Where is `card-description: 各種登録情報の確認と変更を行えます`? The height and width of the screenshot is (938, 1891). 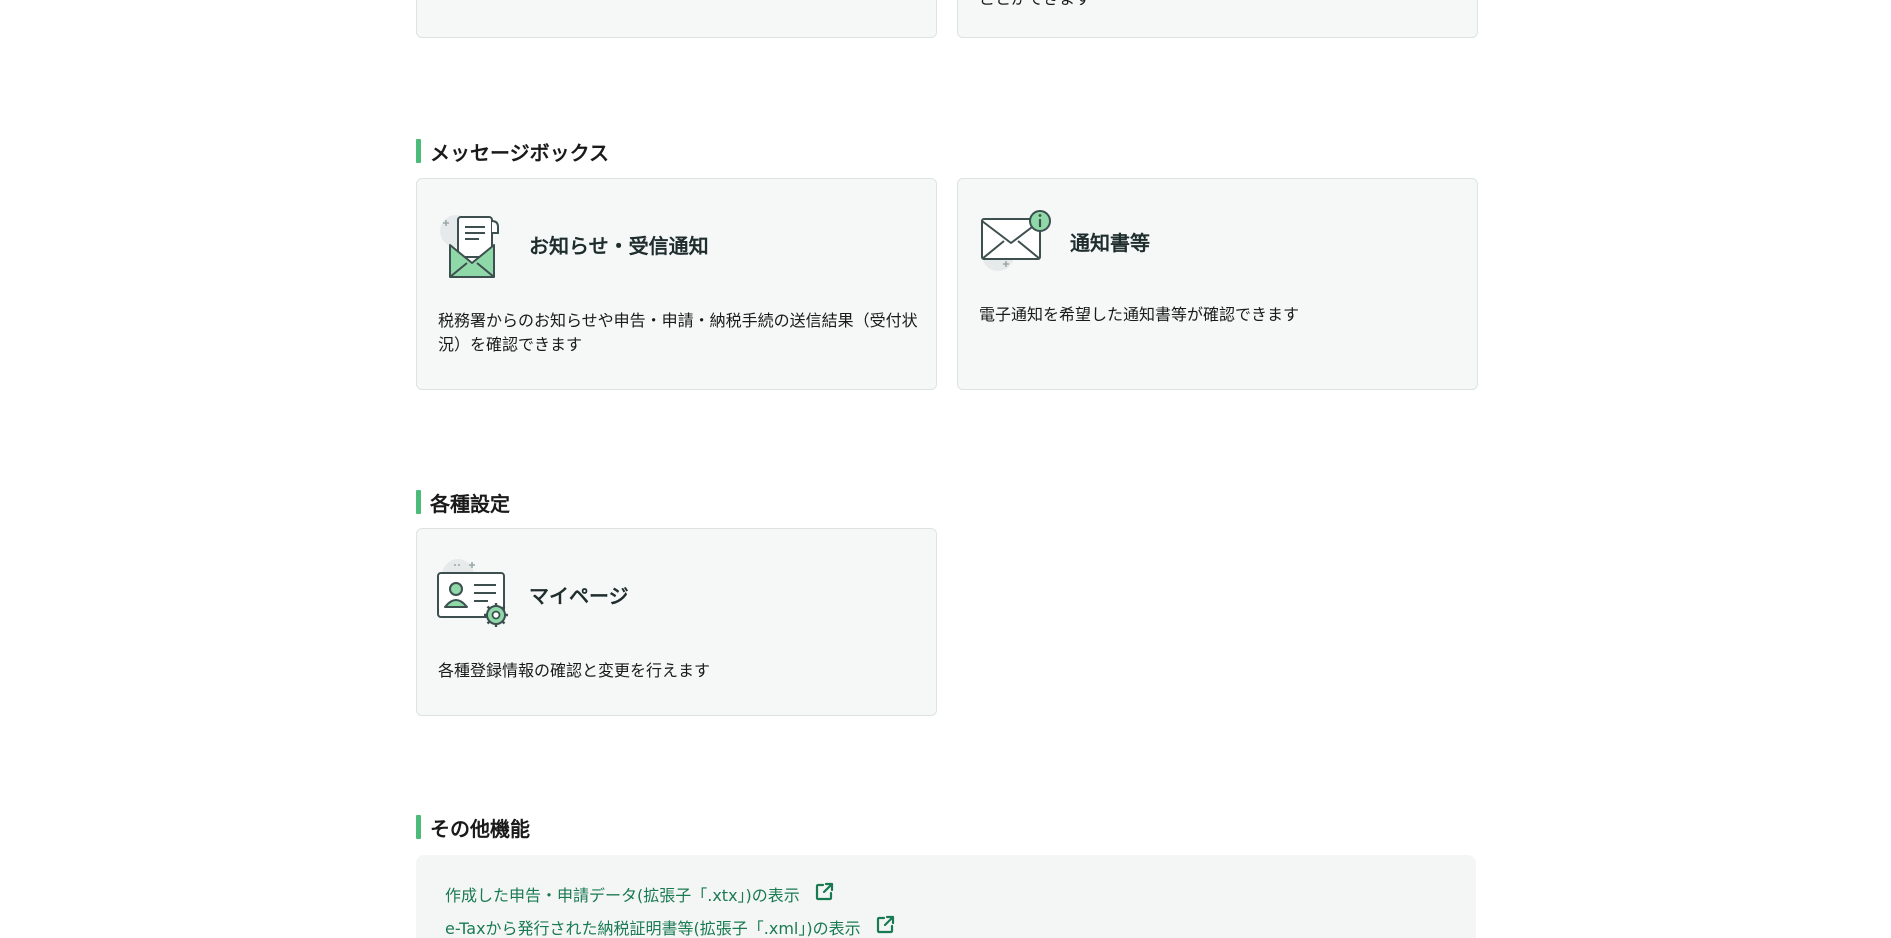
card-description: 各種登録情報の確認と変更を行えます is located at coordinates (574, 670).